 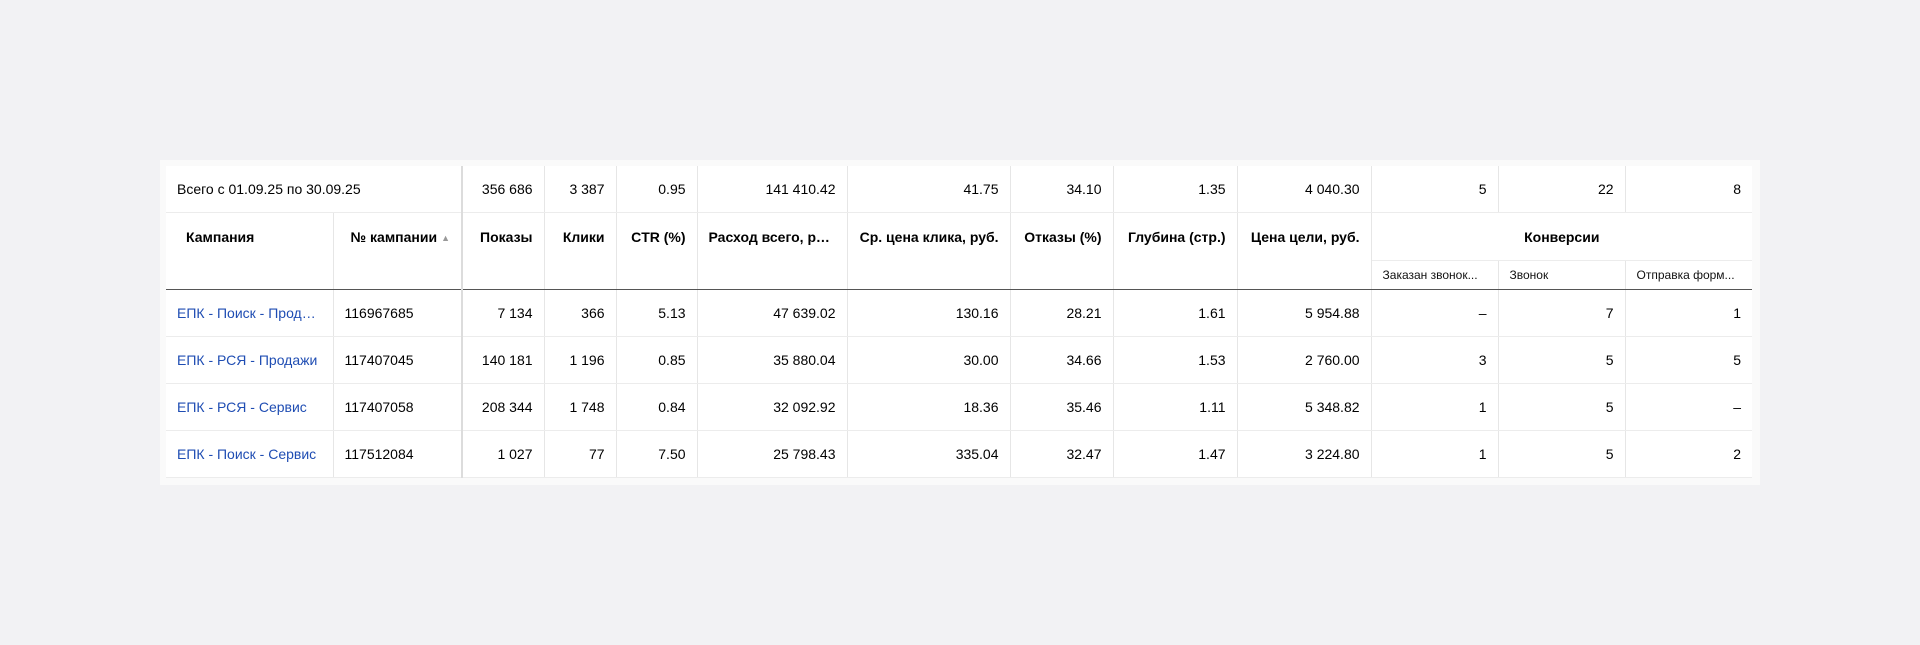 I want to click on cell-conv-form: –, so click(x=1689, y=407).